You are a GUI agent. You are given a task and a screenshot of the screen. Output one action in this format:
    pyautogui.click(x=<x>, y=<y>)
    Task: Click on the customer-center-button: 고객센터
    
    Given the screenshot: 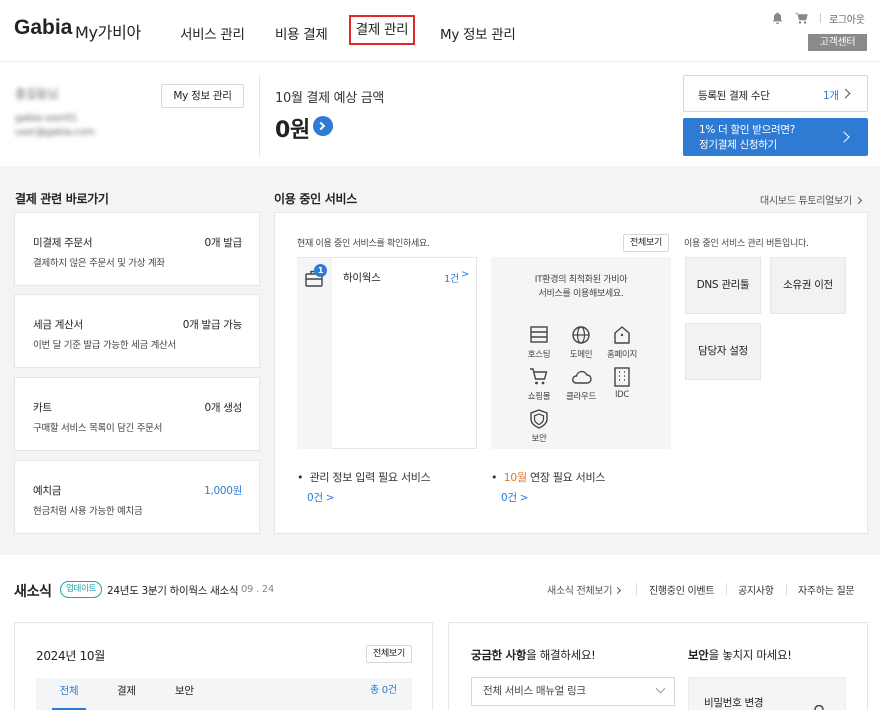 What is the action you would take?
    pyautogui.click(x=837, y=42)
    